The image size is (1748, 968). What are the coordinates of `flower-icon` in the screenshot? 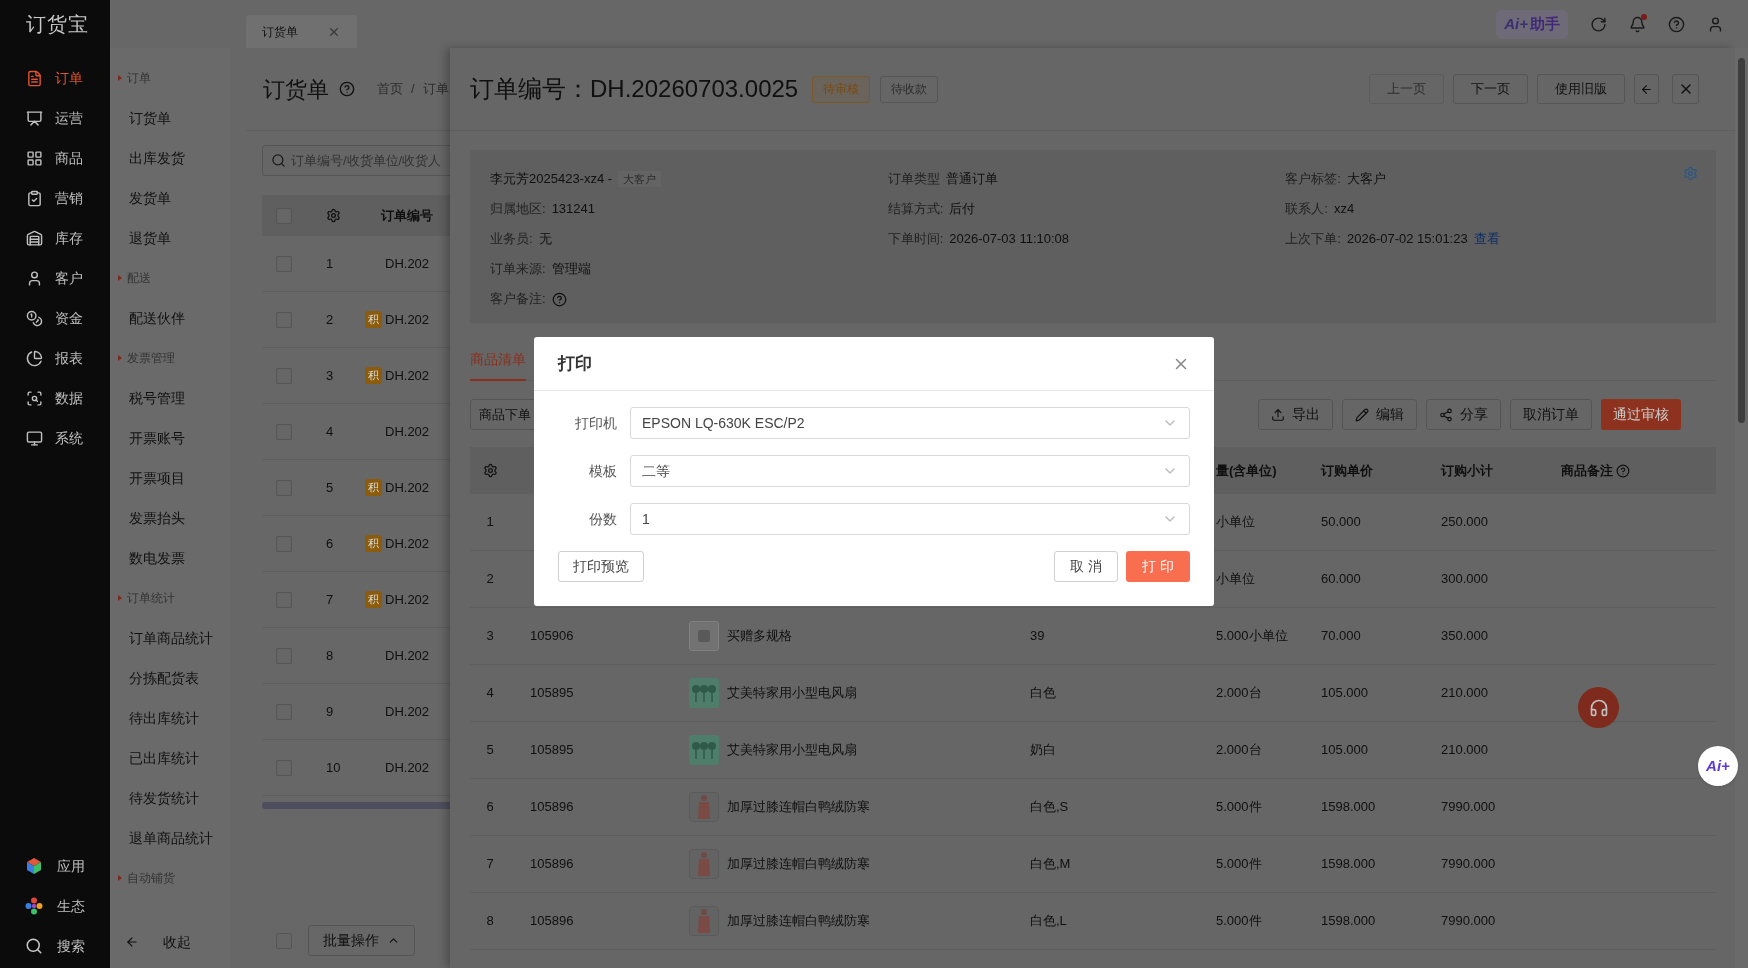 It's located at (34, 906).